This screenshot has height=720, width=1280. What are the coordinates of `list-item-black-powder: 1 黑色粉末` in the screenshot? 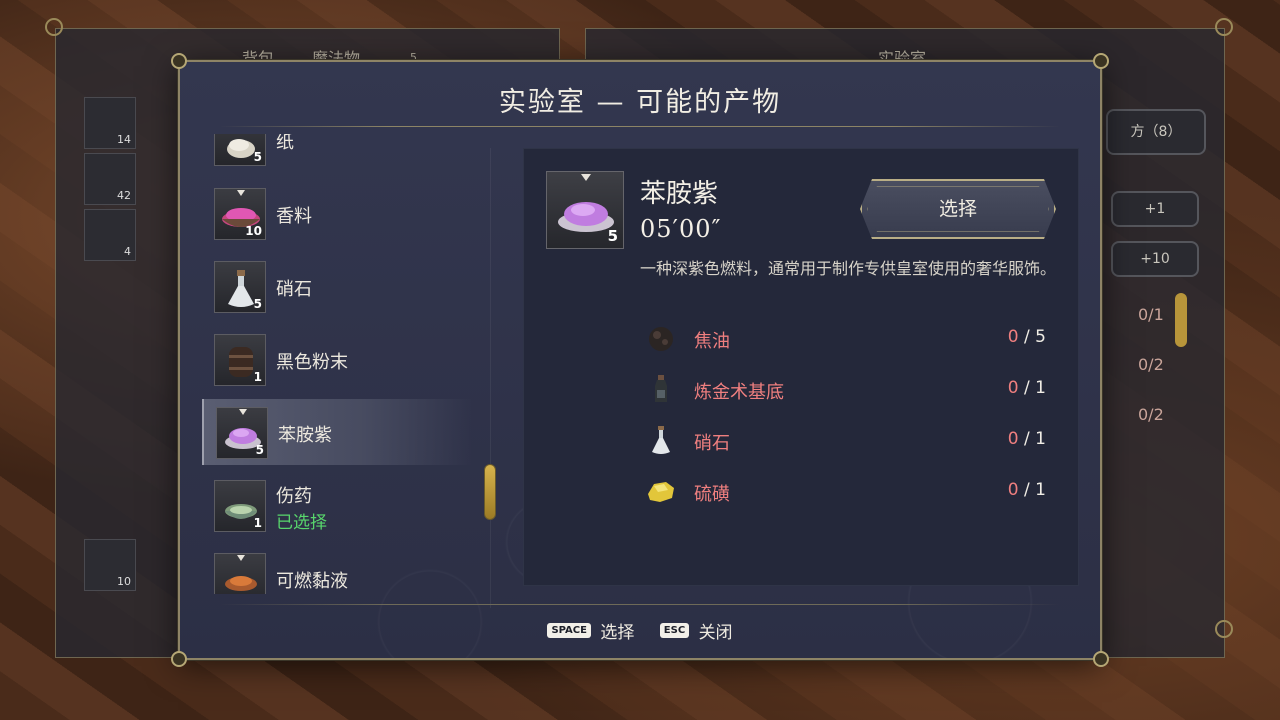 It's located at (337, 359).